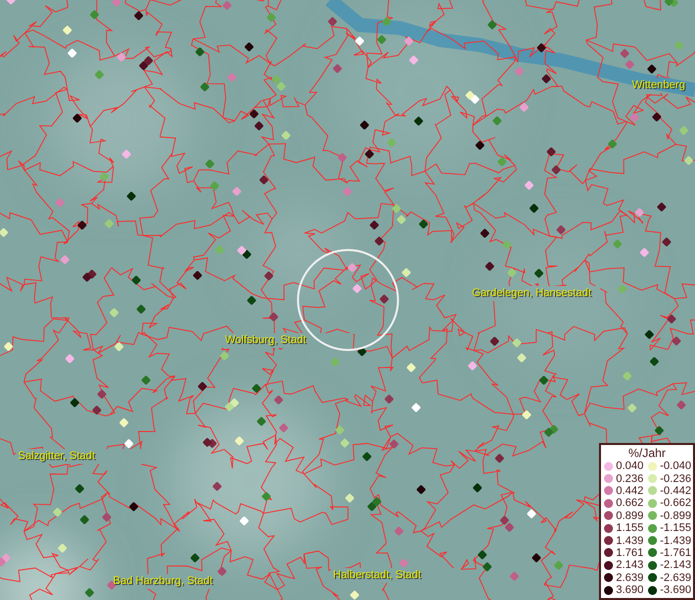 This screenshot has width=695, height=600. Describe the element at coordinates (630, 552) in the screenshot. I see `legend-value: 1.761` at that location.